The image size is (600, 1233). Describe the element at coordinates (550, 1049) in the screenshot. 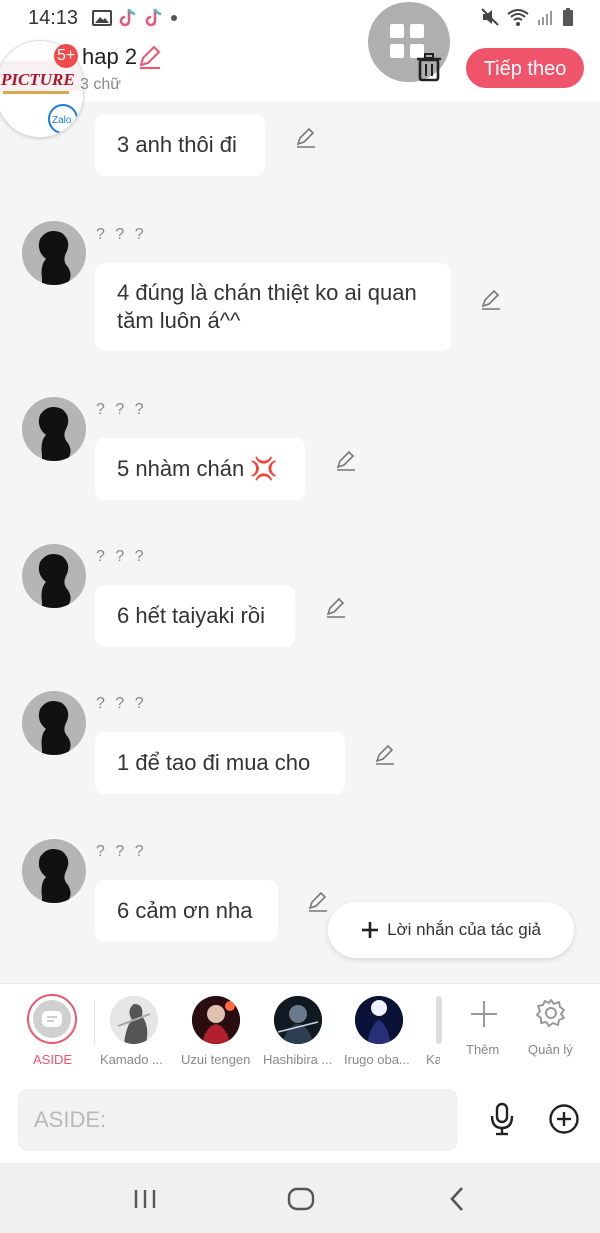

I see `manage-label: Quản lý` at that location.